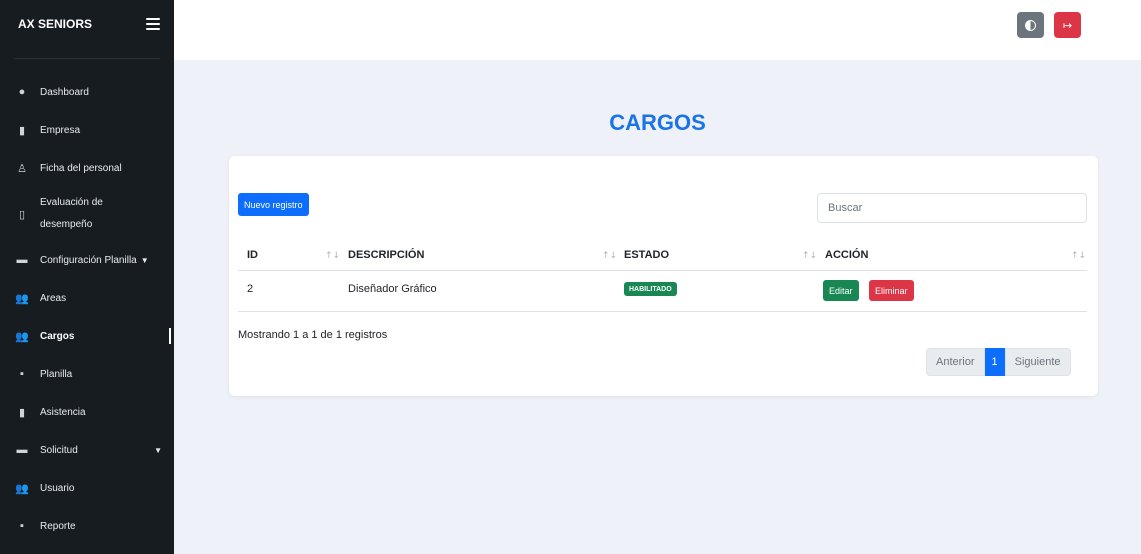  Describe the element at coordinates (22, 92) in the screenshot. I see `dashboard-icon: ●` at that location.